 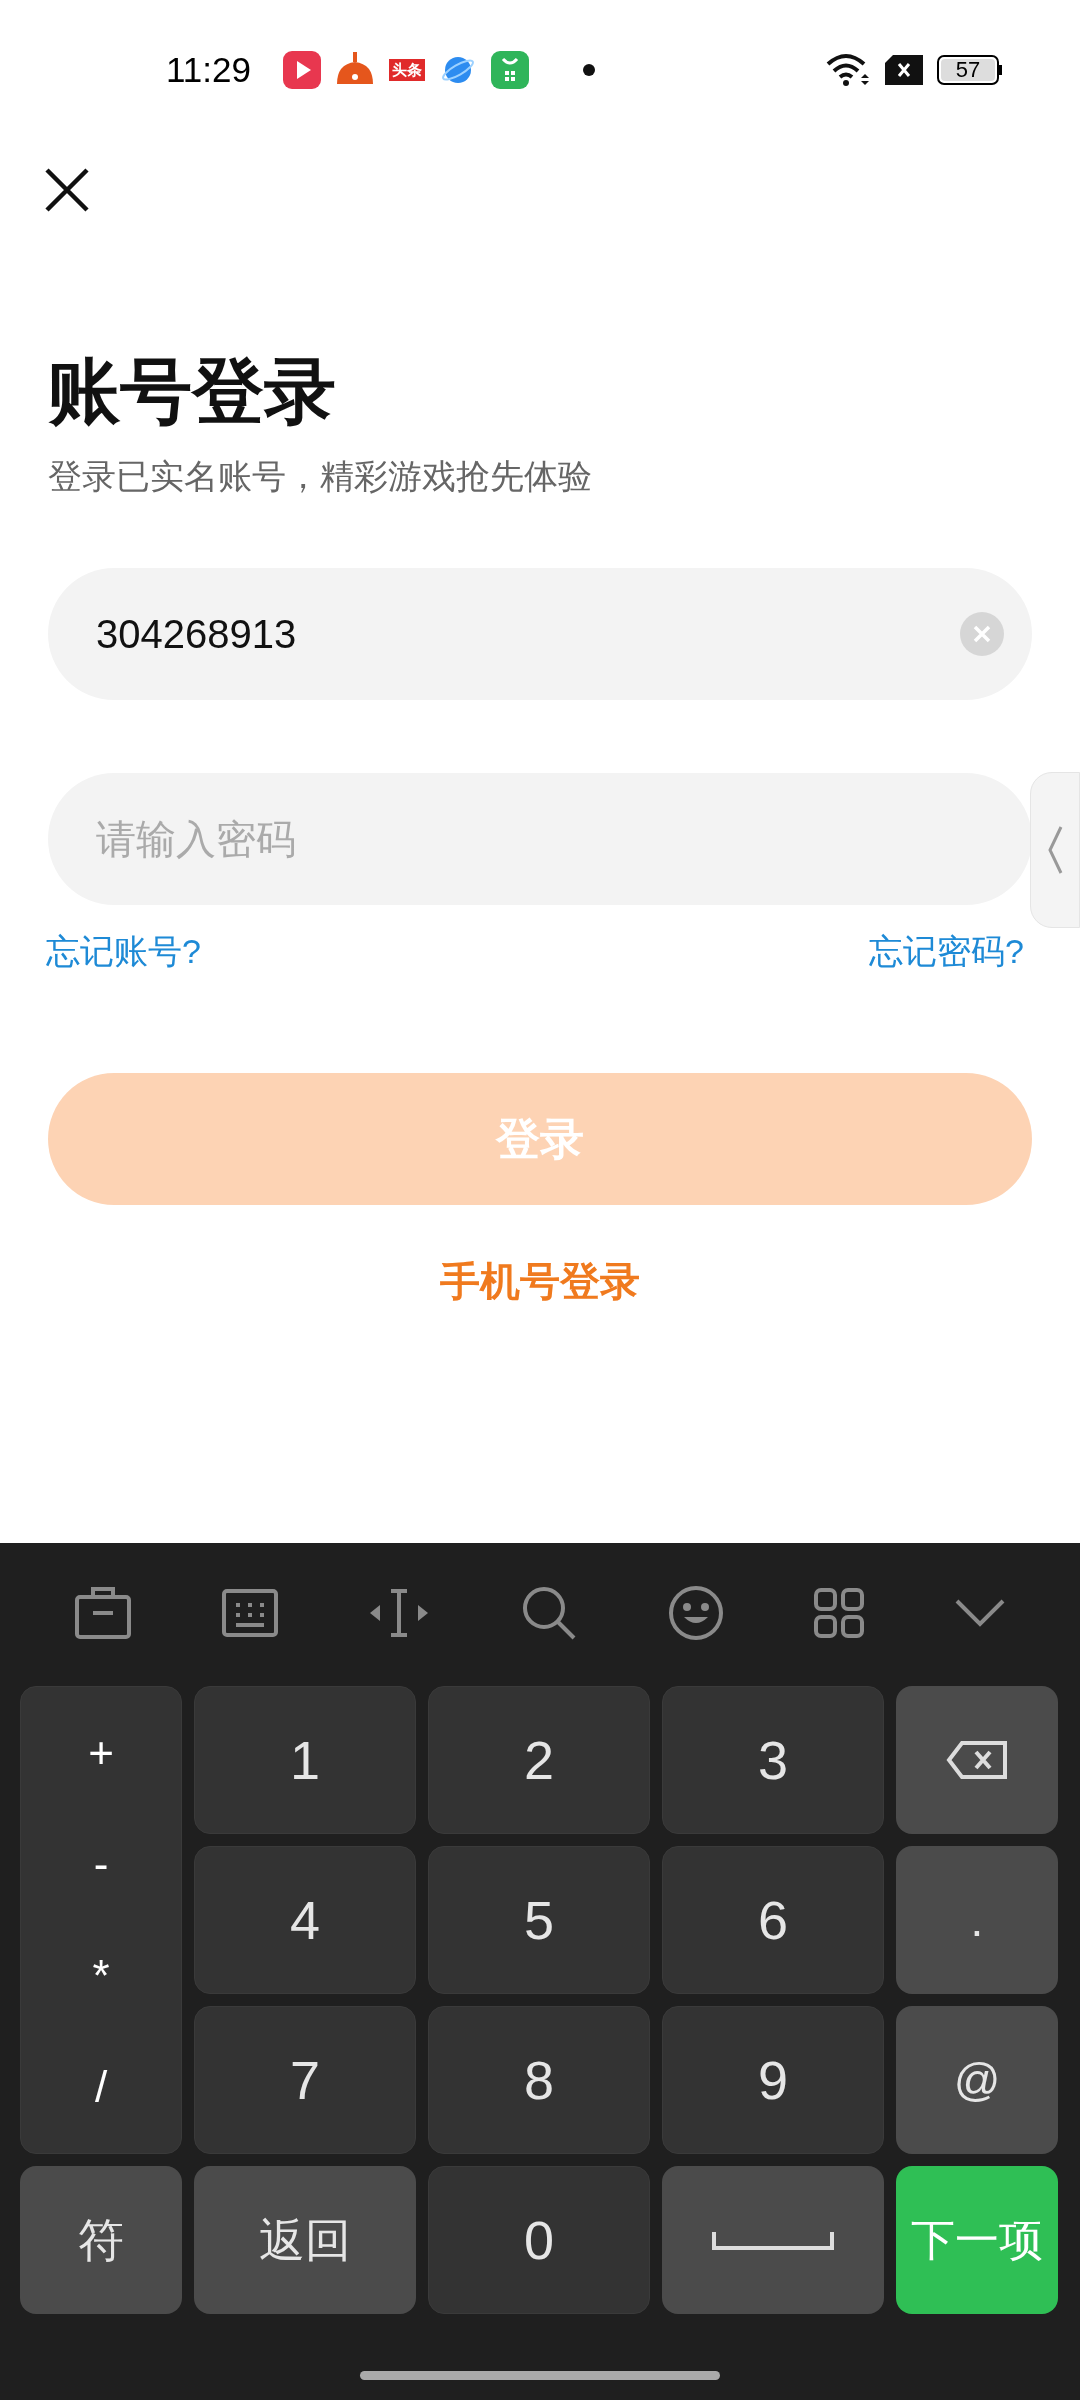 I want to click on digit-key: 3, so click(x=773, y=1760).